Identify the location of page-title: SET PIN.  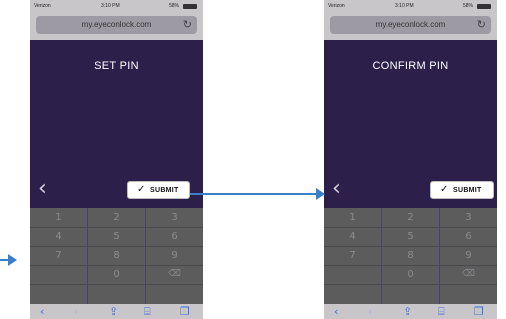
(116, 66).